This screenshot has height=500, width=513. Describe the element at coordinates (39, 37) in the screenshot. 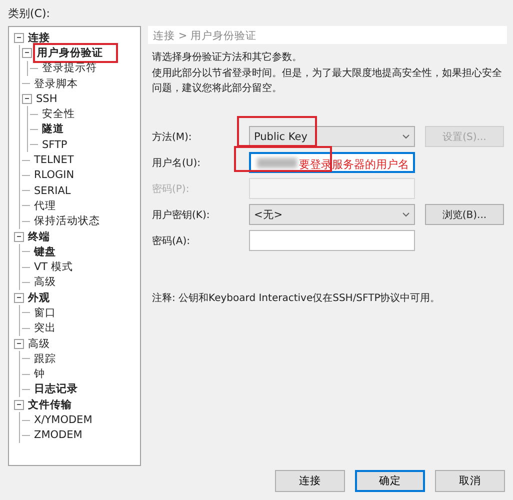

I see `tree-item: 连接` at that location.